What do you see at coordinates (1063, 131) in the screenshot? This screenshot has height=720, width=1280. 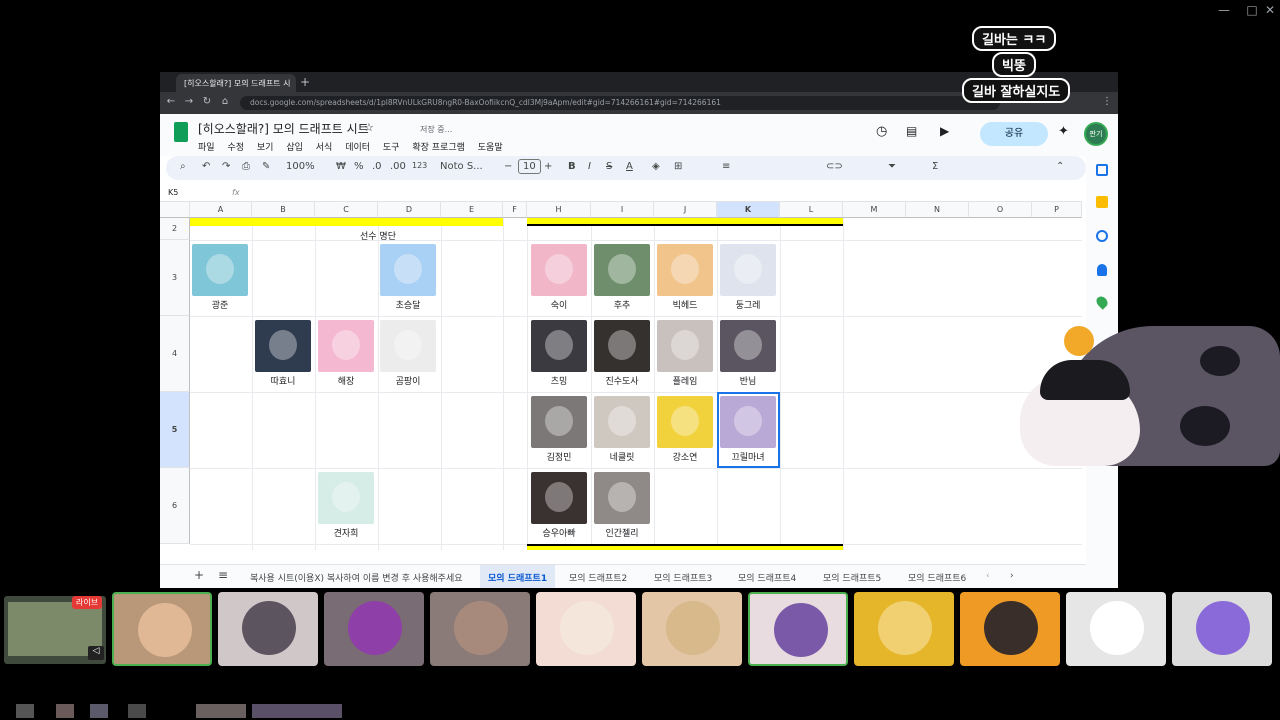 I see `gemini-icon: ✦` at bounding box center [1063, 131].